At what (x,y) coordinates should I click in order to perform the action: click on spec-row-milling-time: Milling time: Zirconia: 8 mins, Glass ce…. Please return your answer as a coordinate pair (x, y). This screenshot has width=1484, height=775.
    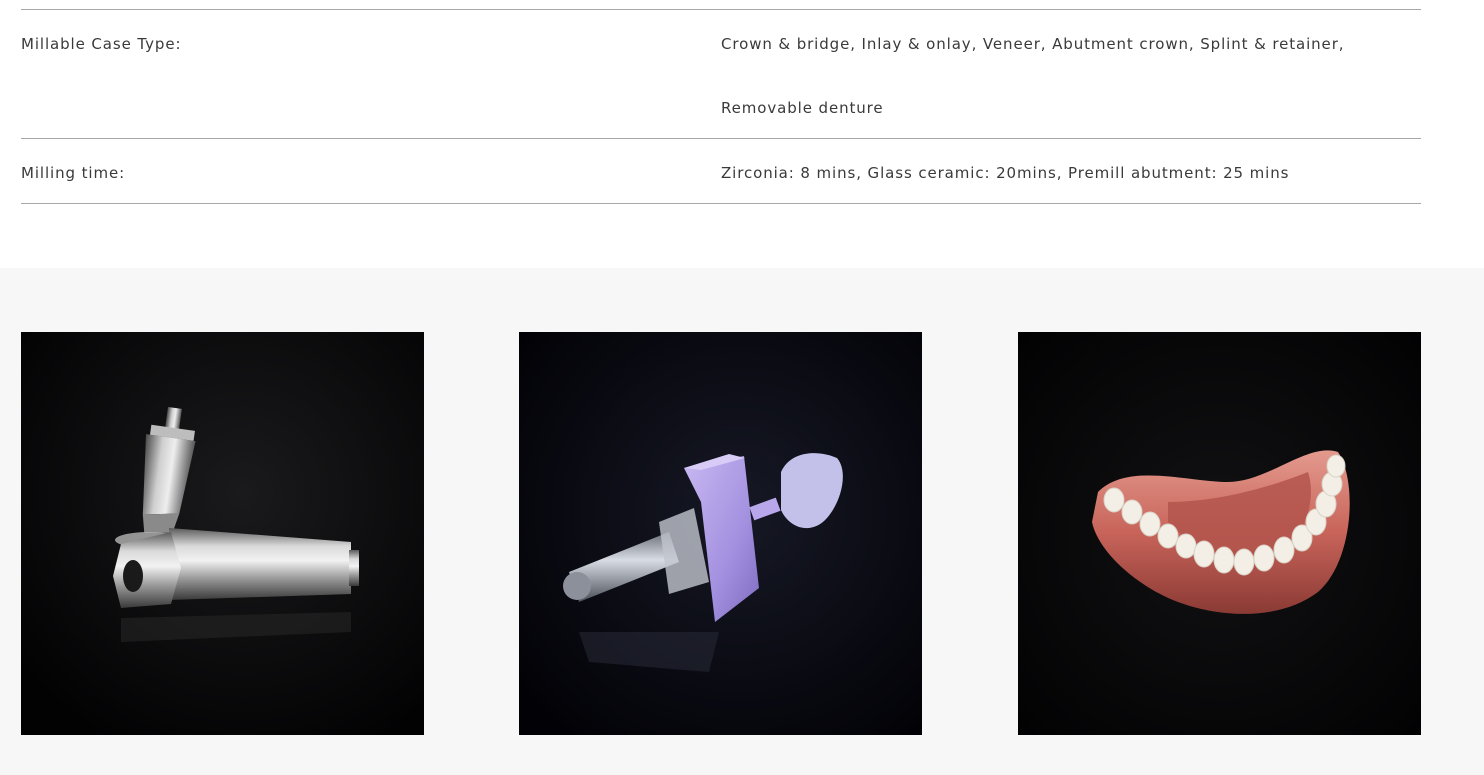
    Looking at the image, I should click on (721, 171).